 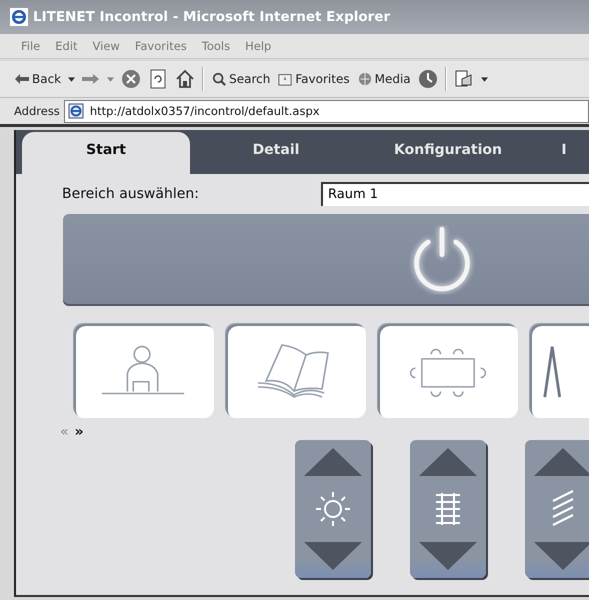 I want to click on forward-icon, so click(x=91, y=79).